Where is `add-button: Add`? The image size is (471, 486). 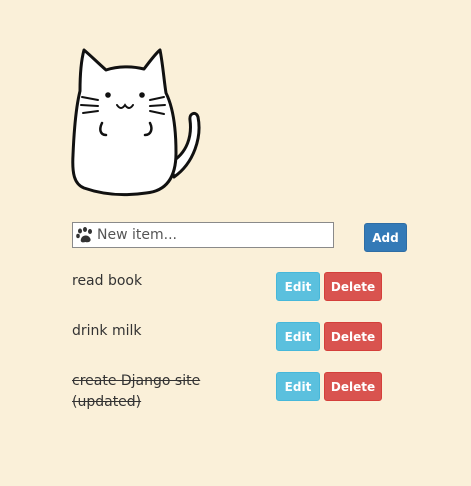 add-button: Add is located at coordinates (385, 237).